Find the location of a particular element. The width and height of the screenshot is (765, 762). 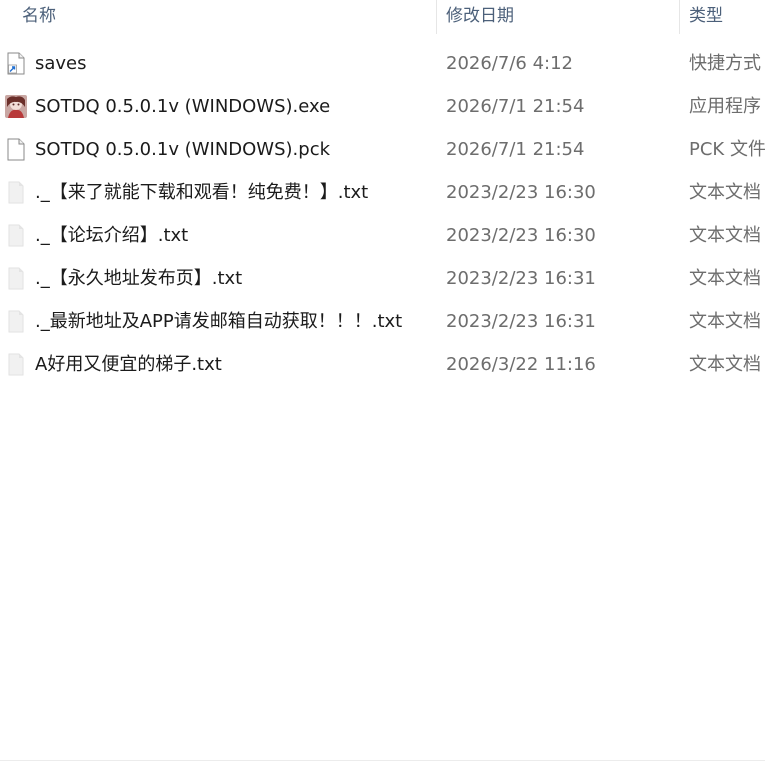

column-header-type: 类型 is located at coordinates (727, 17).